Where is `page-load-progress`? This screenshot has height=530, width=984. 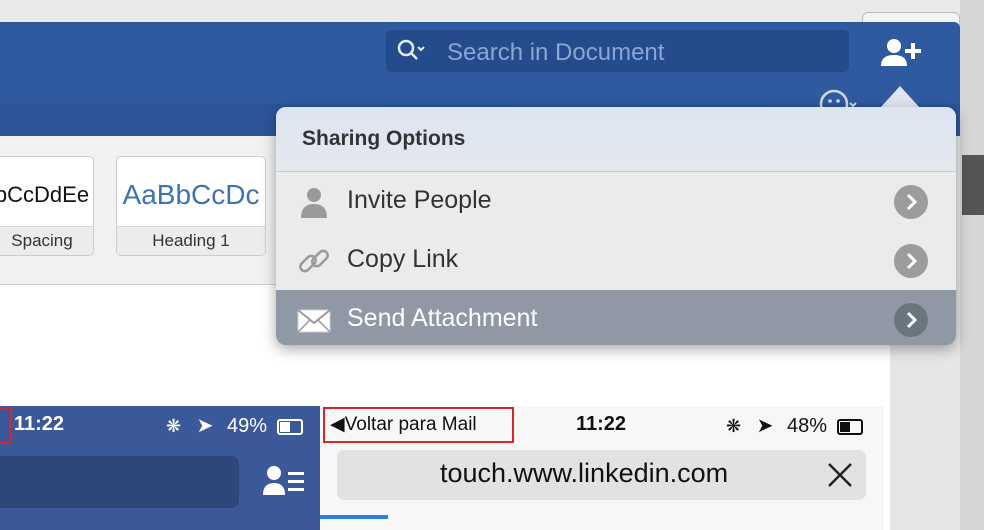 page-load-progress is located at coordinates (354, 517).